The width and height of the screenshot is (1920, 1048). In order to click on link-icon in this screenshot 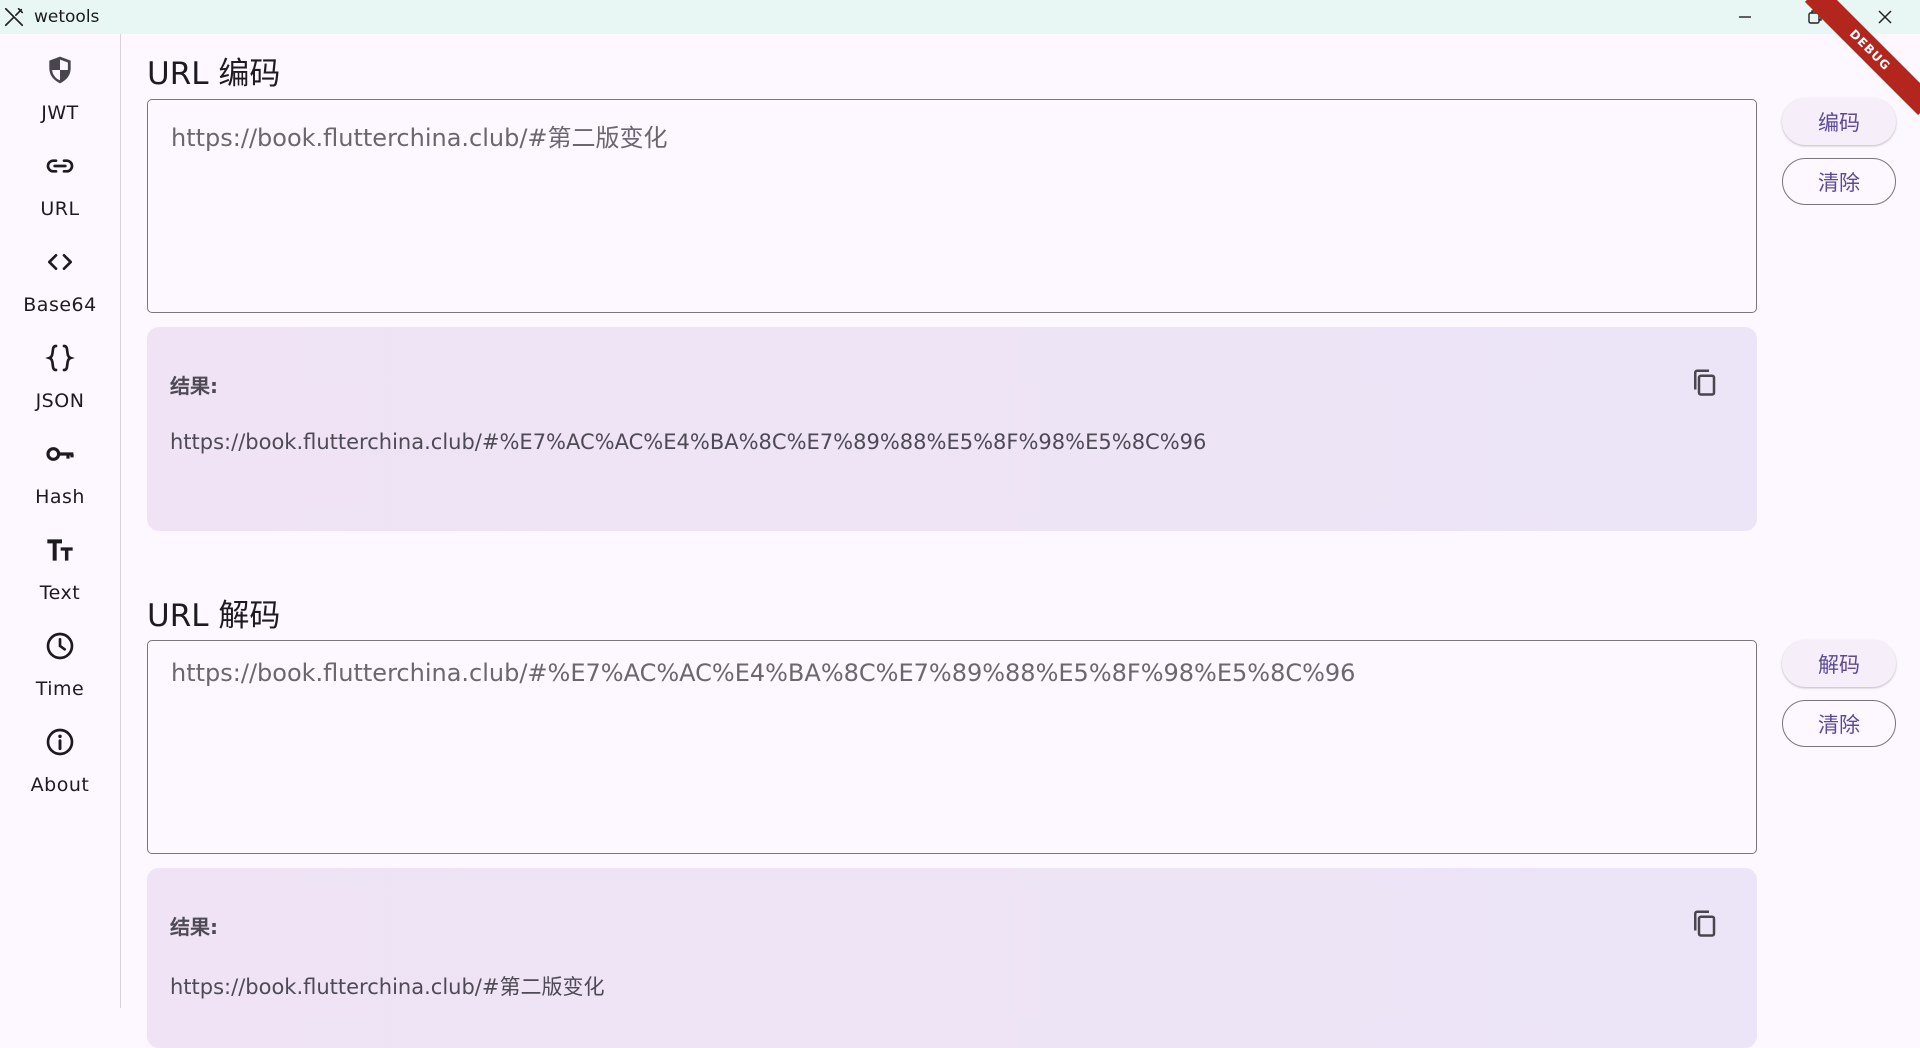, I will do `click(60, 166)`.